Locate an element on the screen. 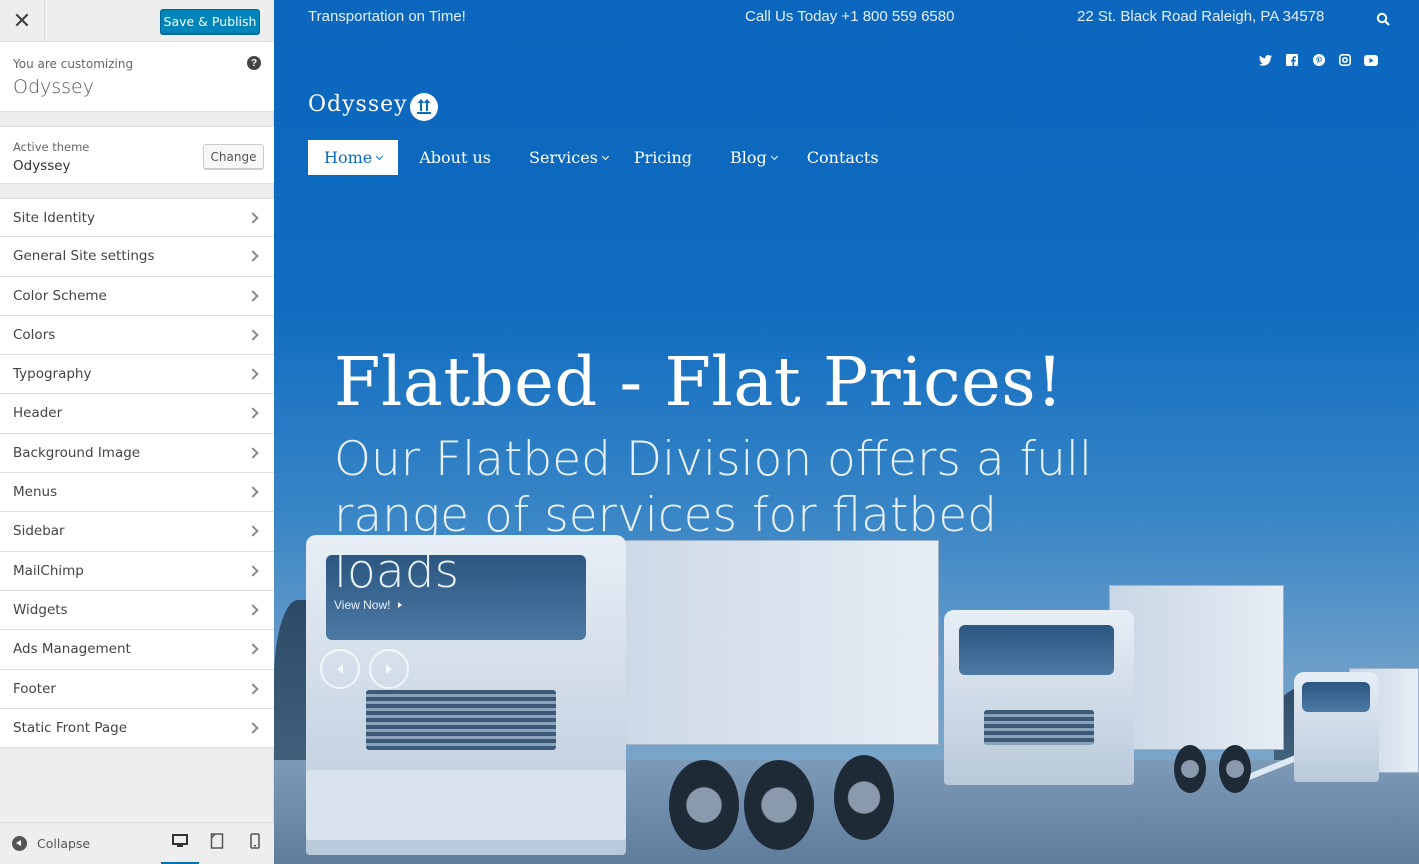 The height and width of the screenshot is (864, 1419). active-theme-name: Odyssey is located at coordinates (42, 166).